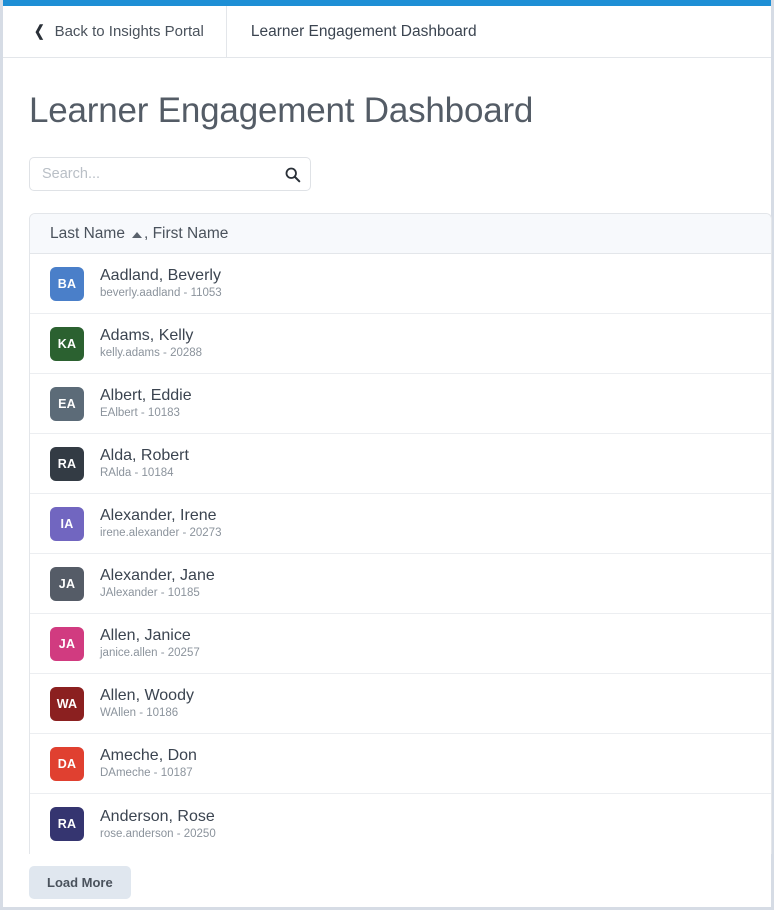  I want to click on row-text: Allen, Woody WAllen - 10186, so click(147, 703).